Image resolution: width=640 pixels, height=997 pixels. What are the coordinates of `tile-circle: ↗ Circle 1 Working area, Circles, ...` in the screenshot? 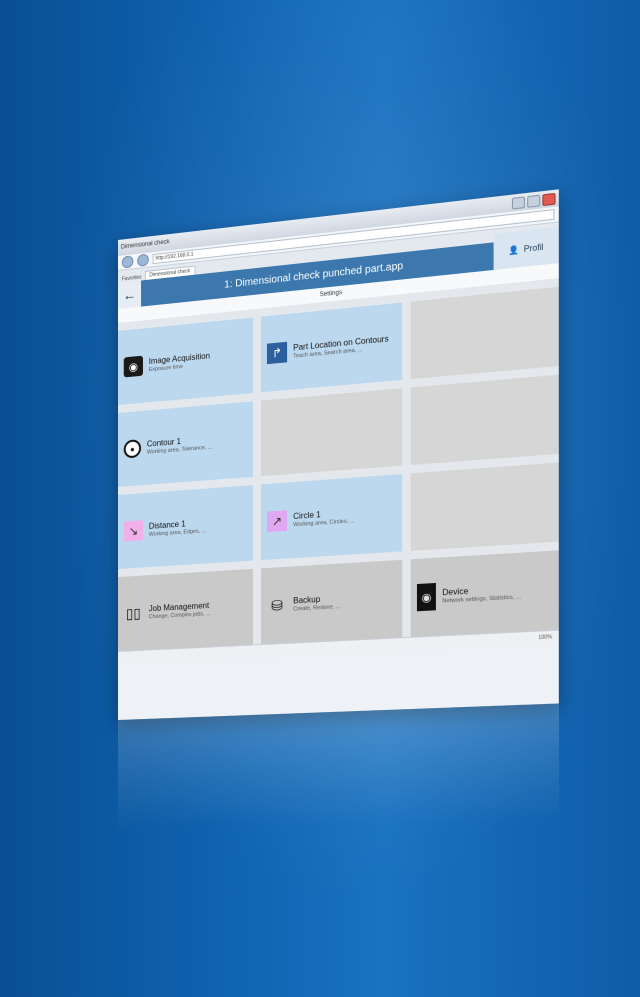 It's located at (331, 517).